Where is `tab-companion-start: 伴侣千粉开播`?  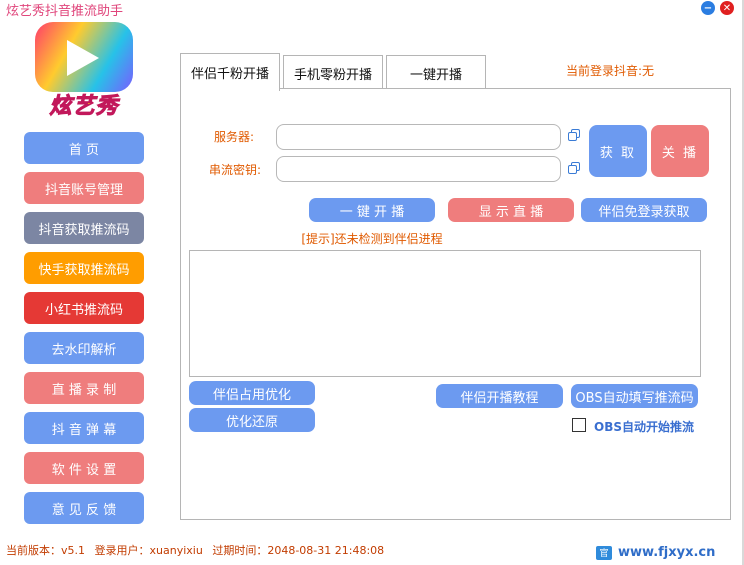 tab-companion-start: 伴侣千粉开播 is located at coordinates (230, 72).